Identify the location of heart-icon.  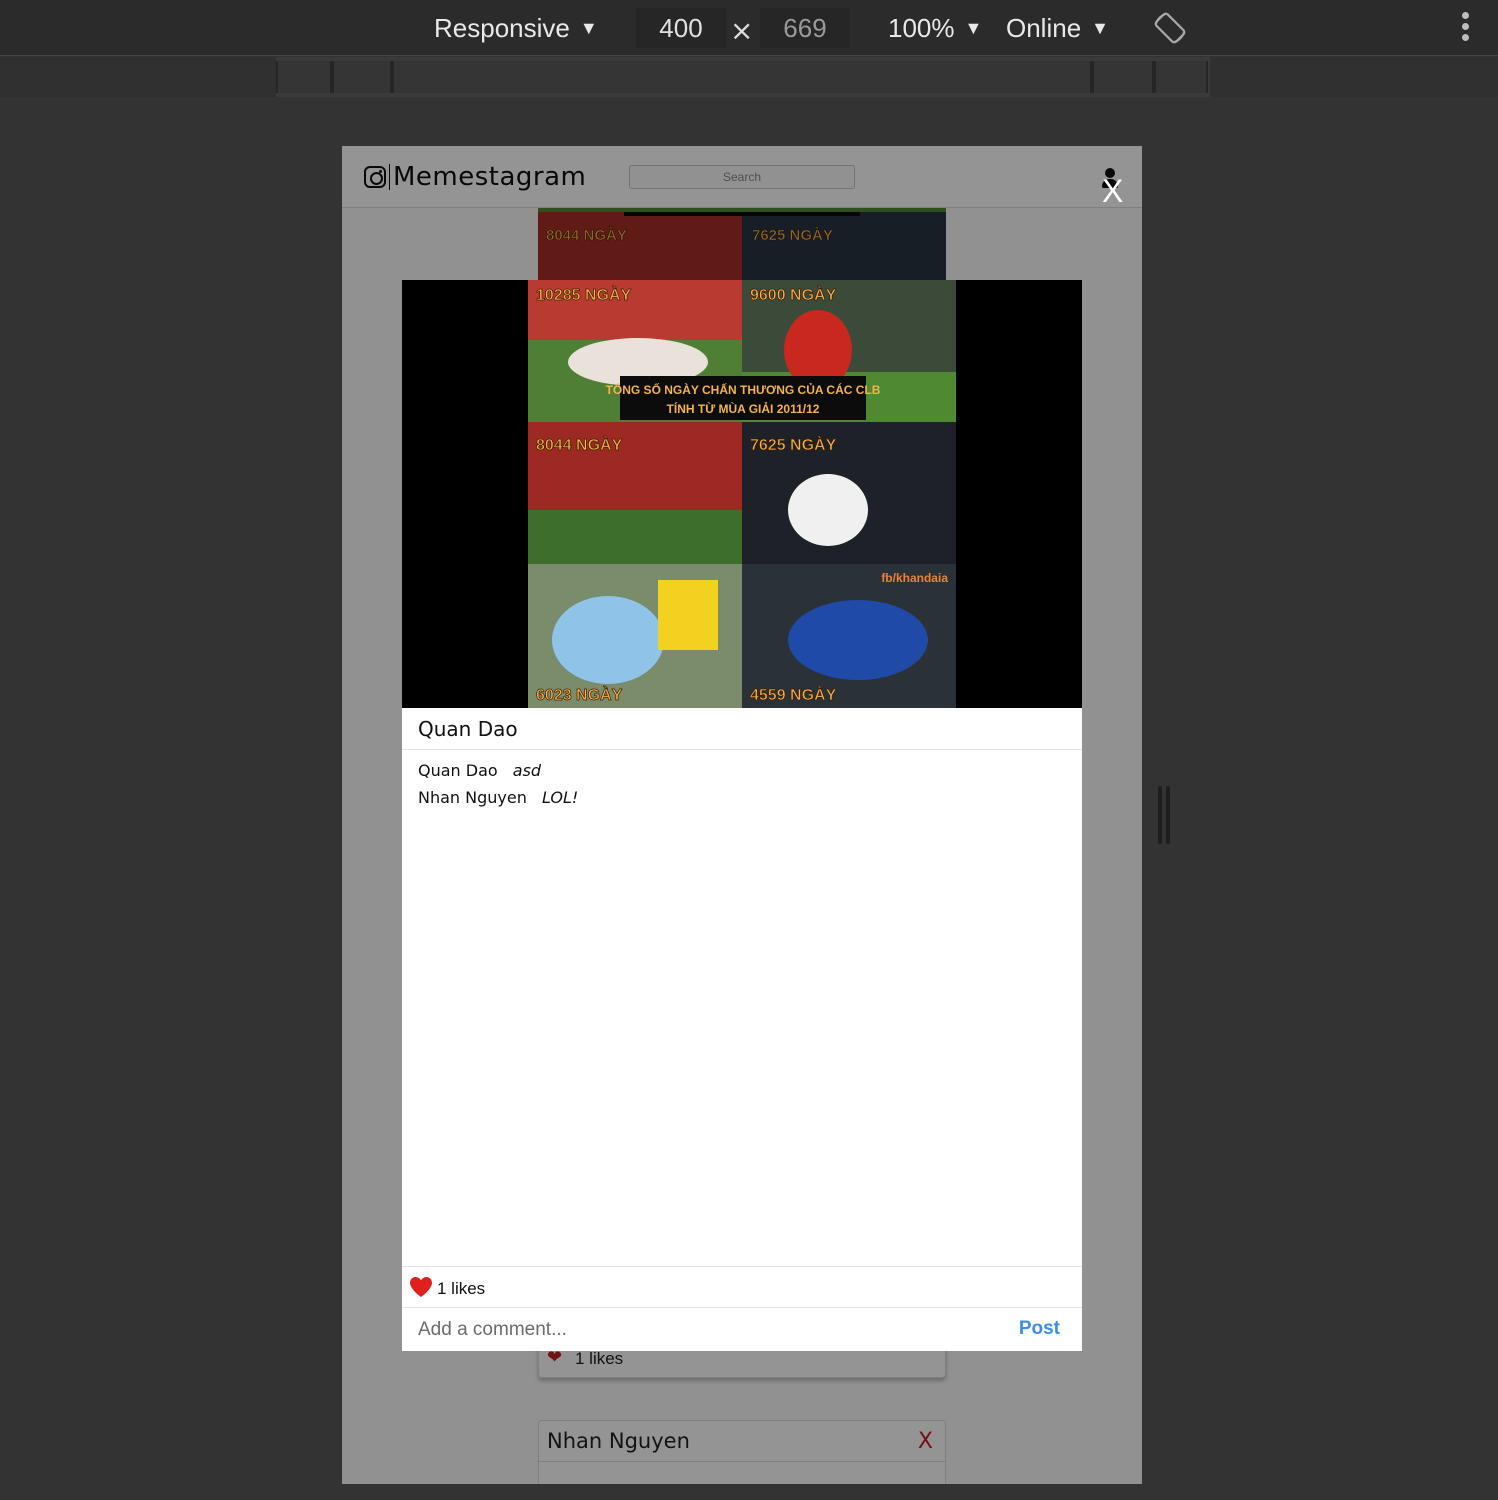
(421, 1287).